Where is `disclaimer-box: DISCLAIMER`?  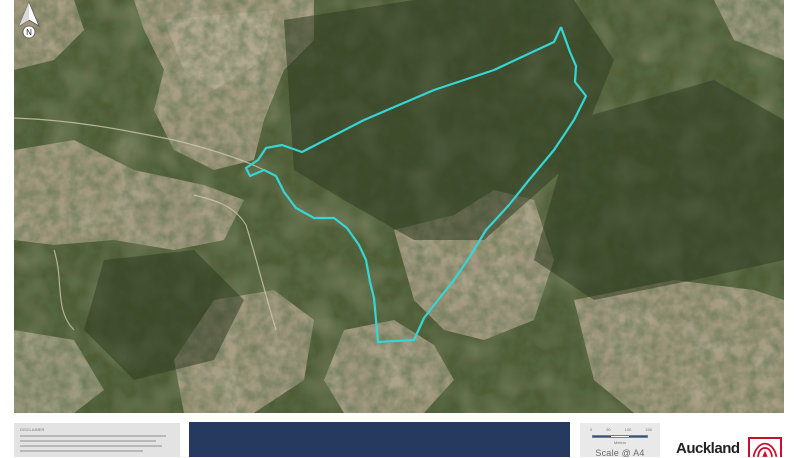 disclaimer-box: DISCLAIMER is located at coordinates (97, 440).